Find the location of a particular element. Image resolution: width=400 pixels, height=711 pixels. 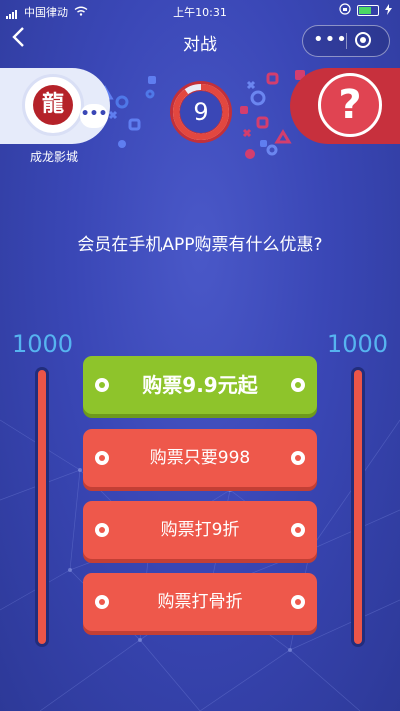

player-avatar is located at coordinates (53, 105).